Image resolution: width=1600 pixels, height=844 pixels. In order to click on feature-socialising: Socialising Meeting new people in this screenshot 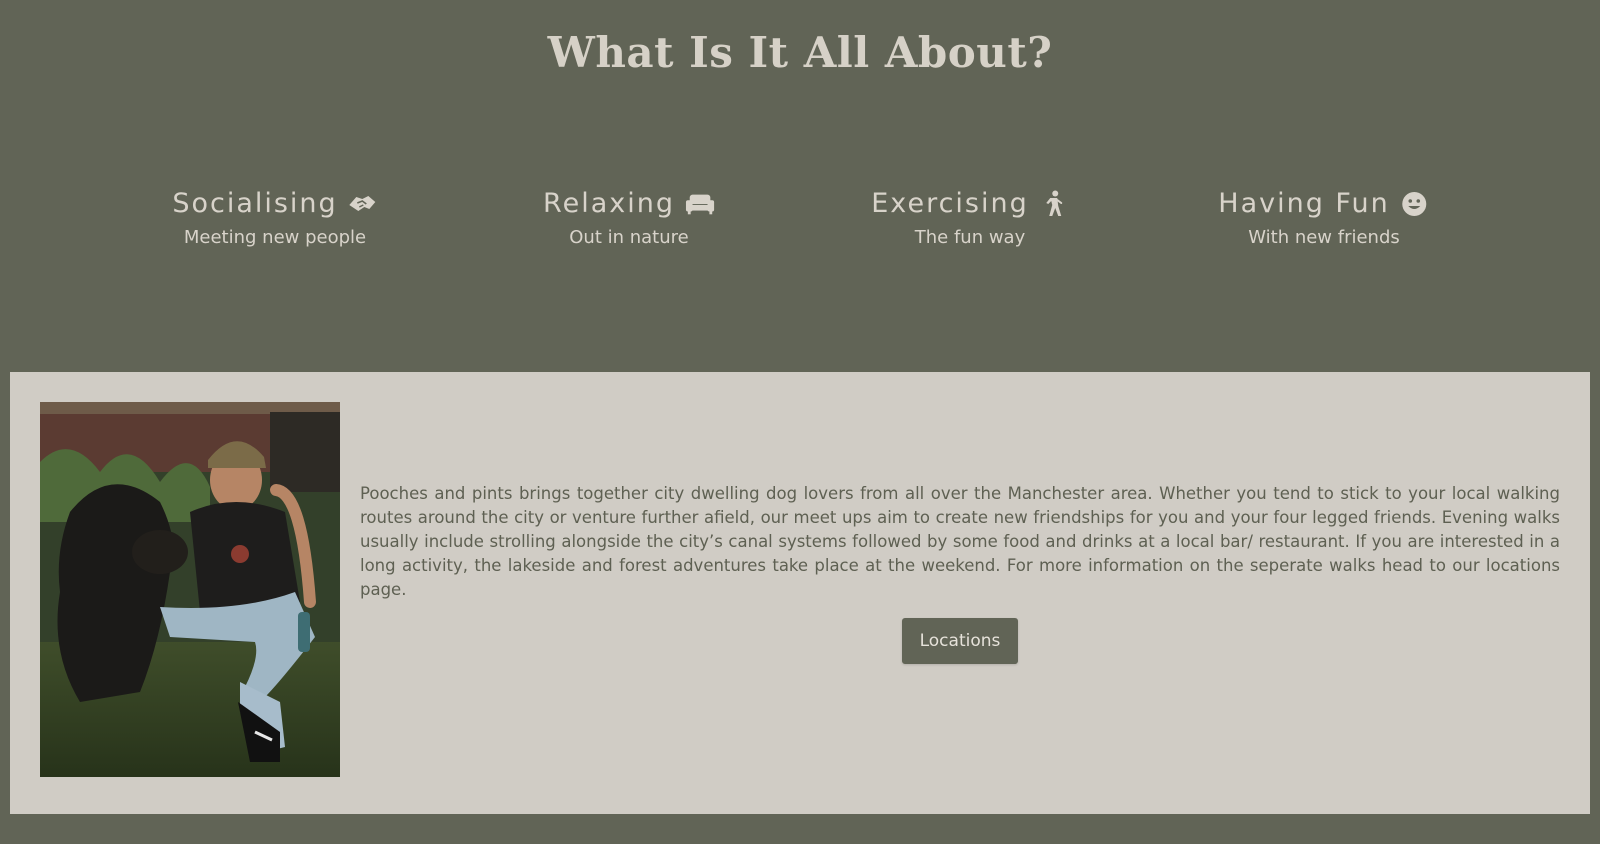, I will do `click(274, 218)`.